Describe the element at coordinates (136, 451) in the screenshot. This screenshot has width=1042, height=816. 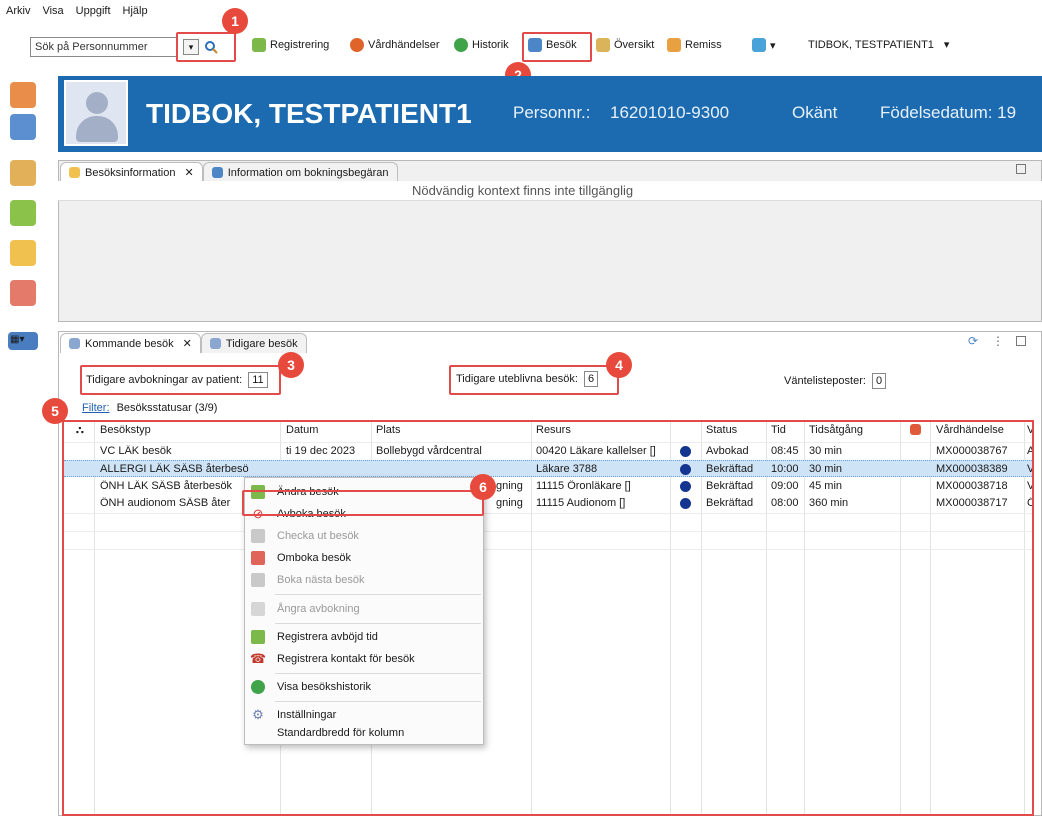
I see `cell-besokstyp: VC LÄK besök` at that location.